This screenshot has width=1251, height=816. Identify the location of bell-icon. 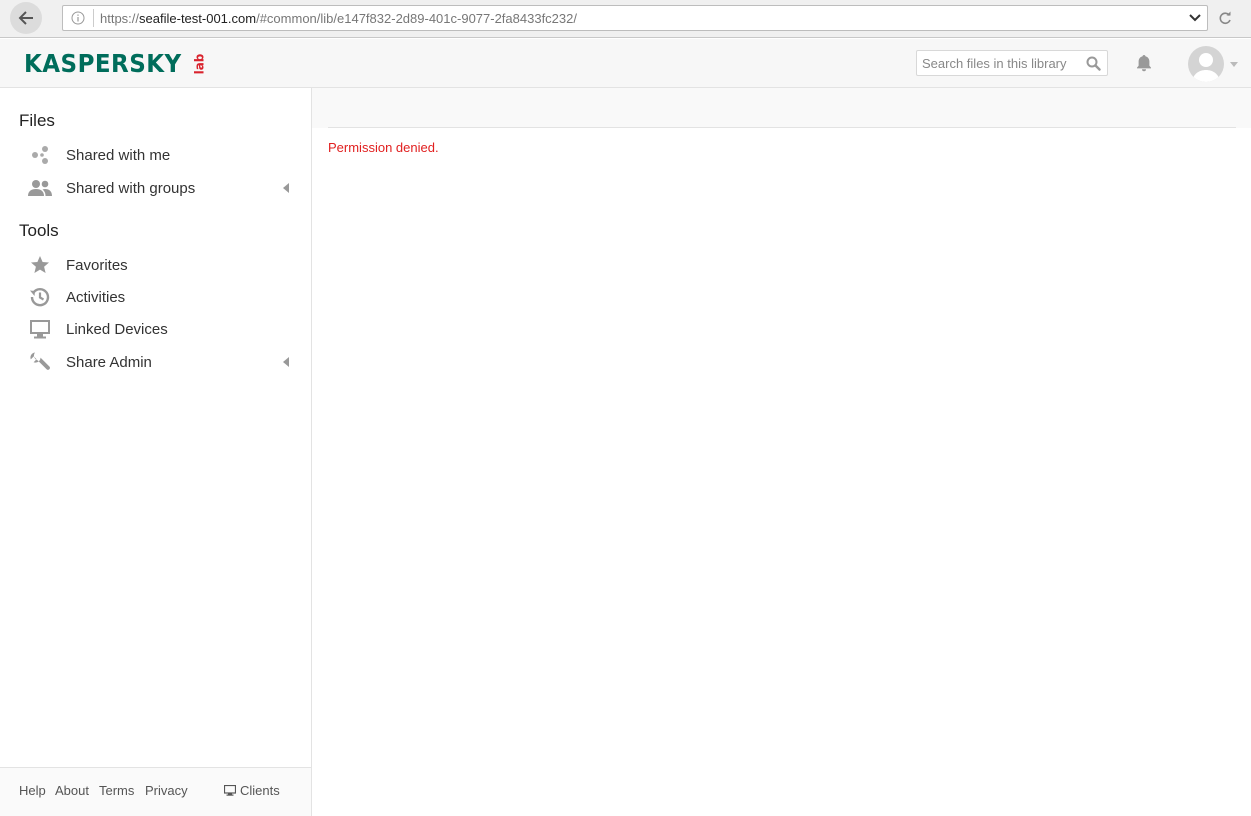
(1144, 63).